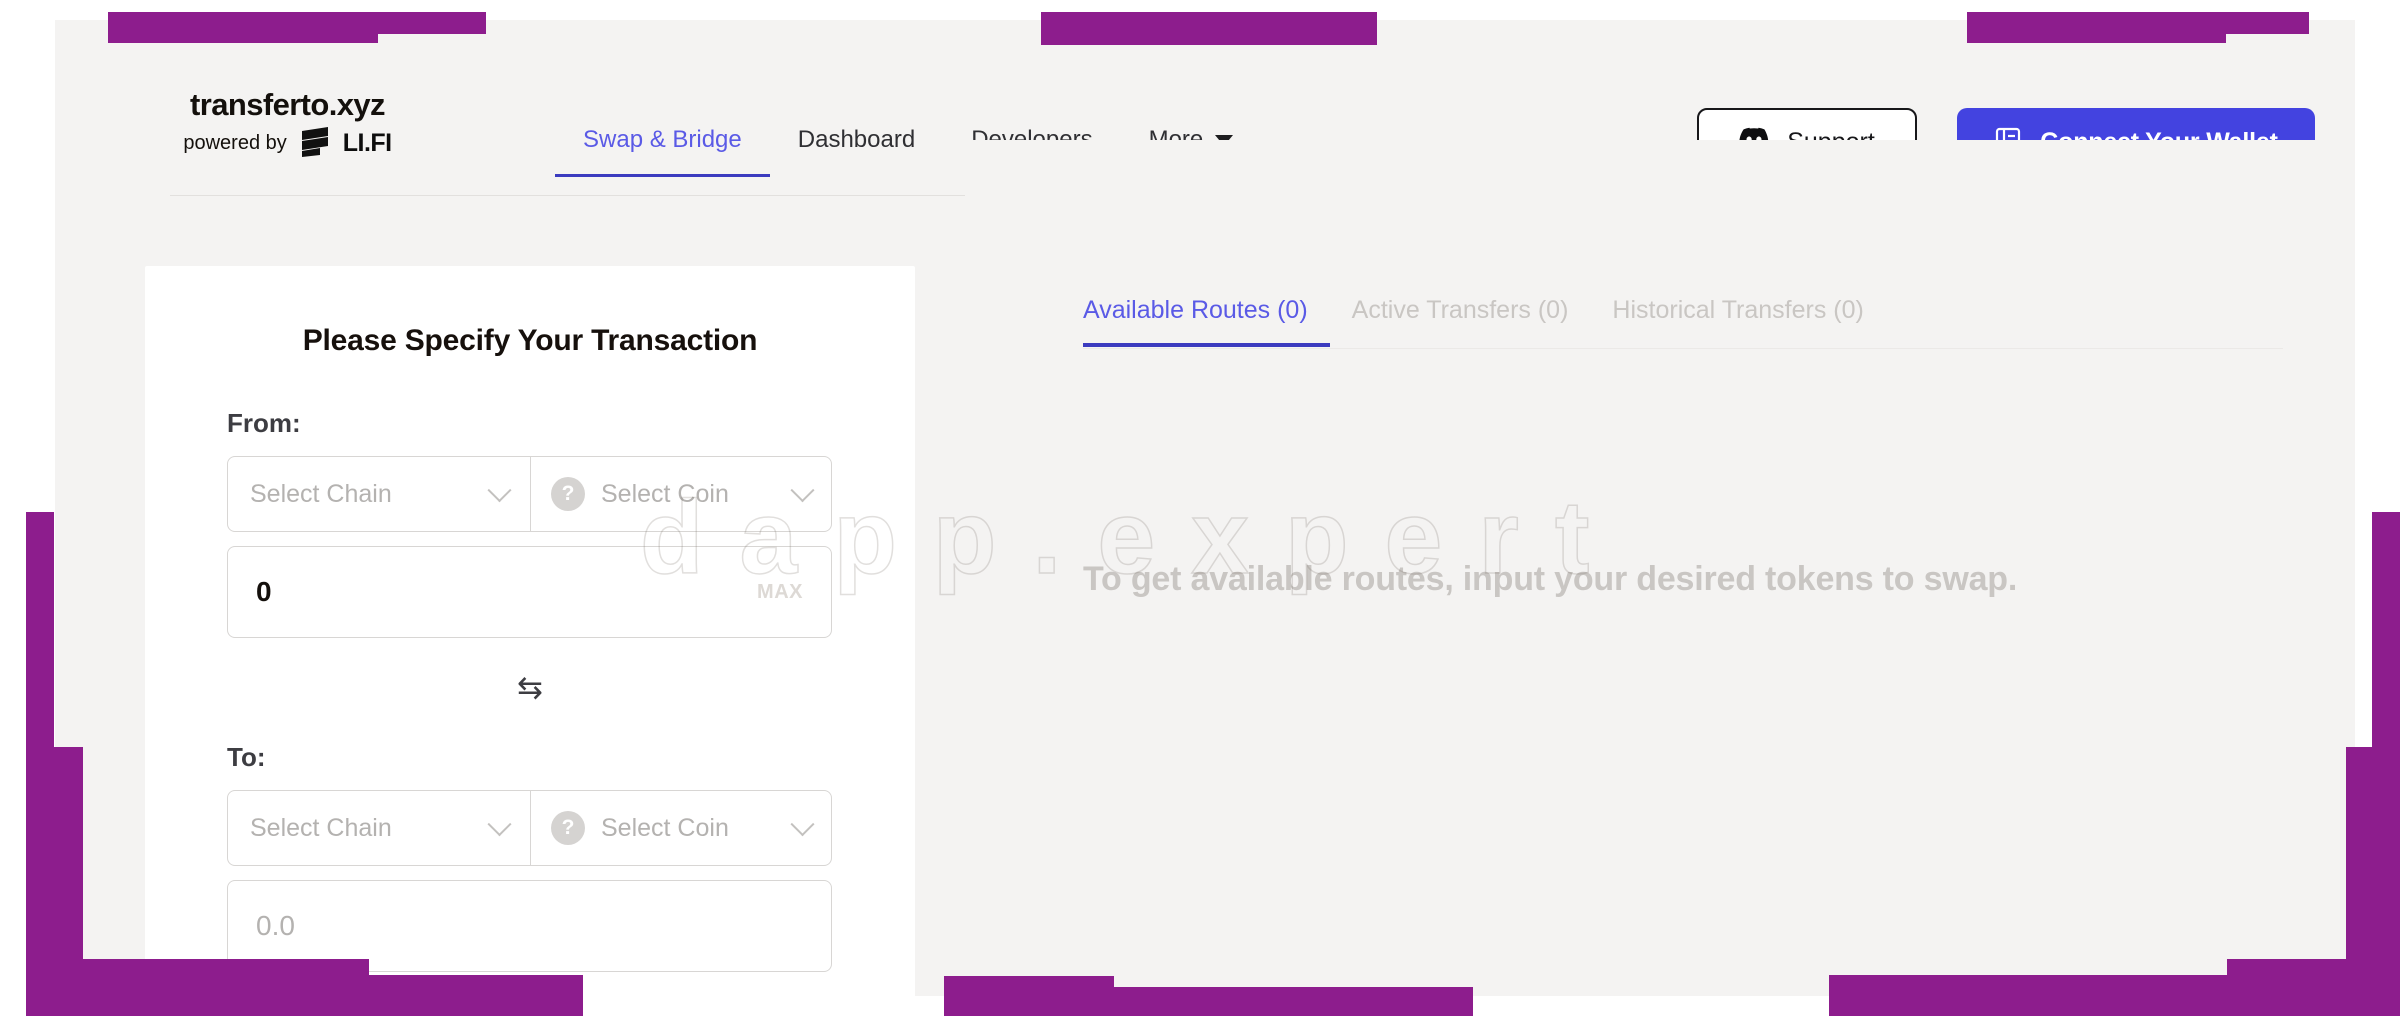 The image size is (2400, 1016). Describe the element at coordinates (1683, 348) in the screenshot. I see `tabs-divider` at that location.